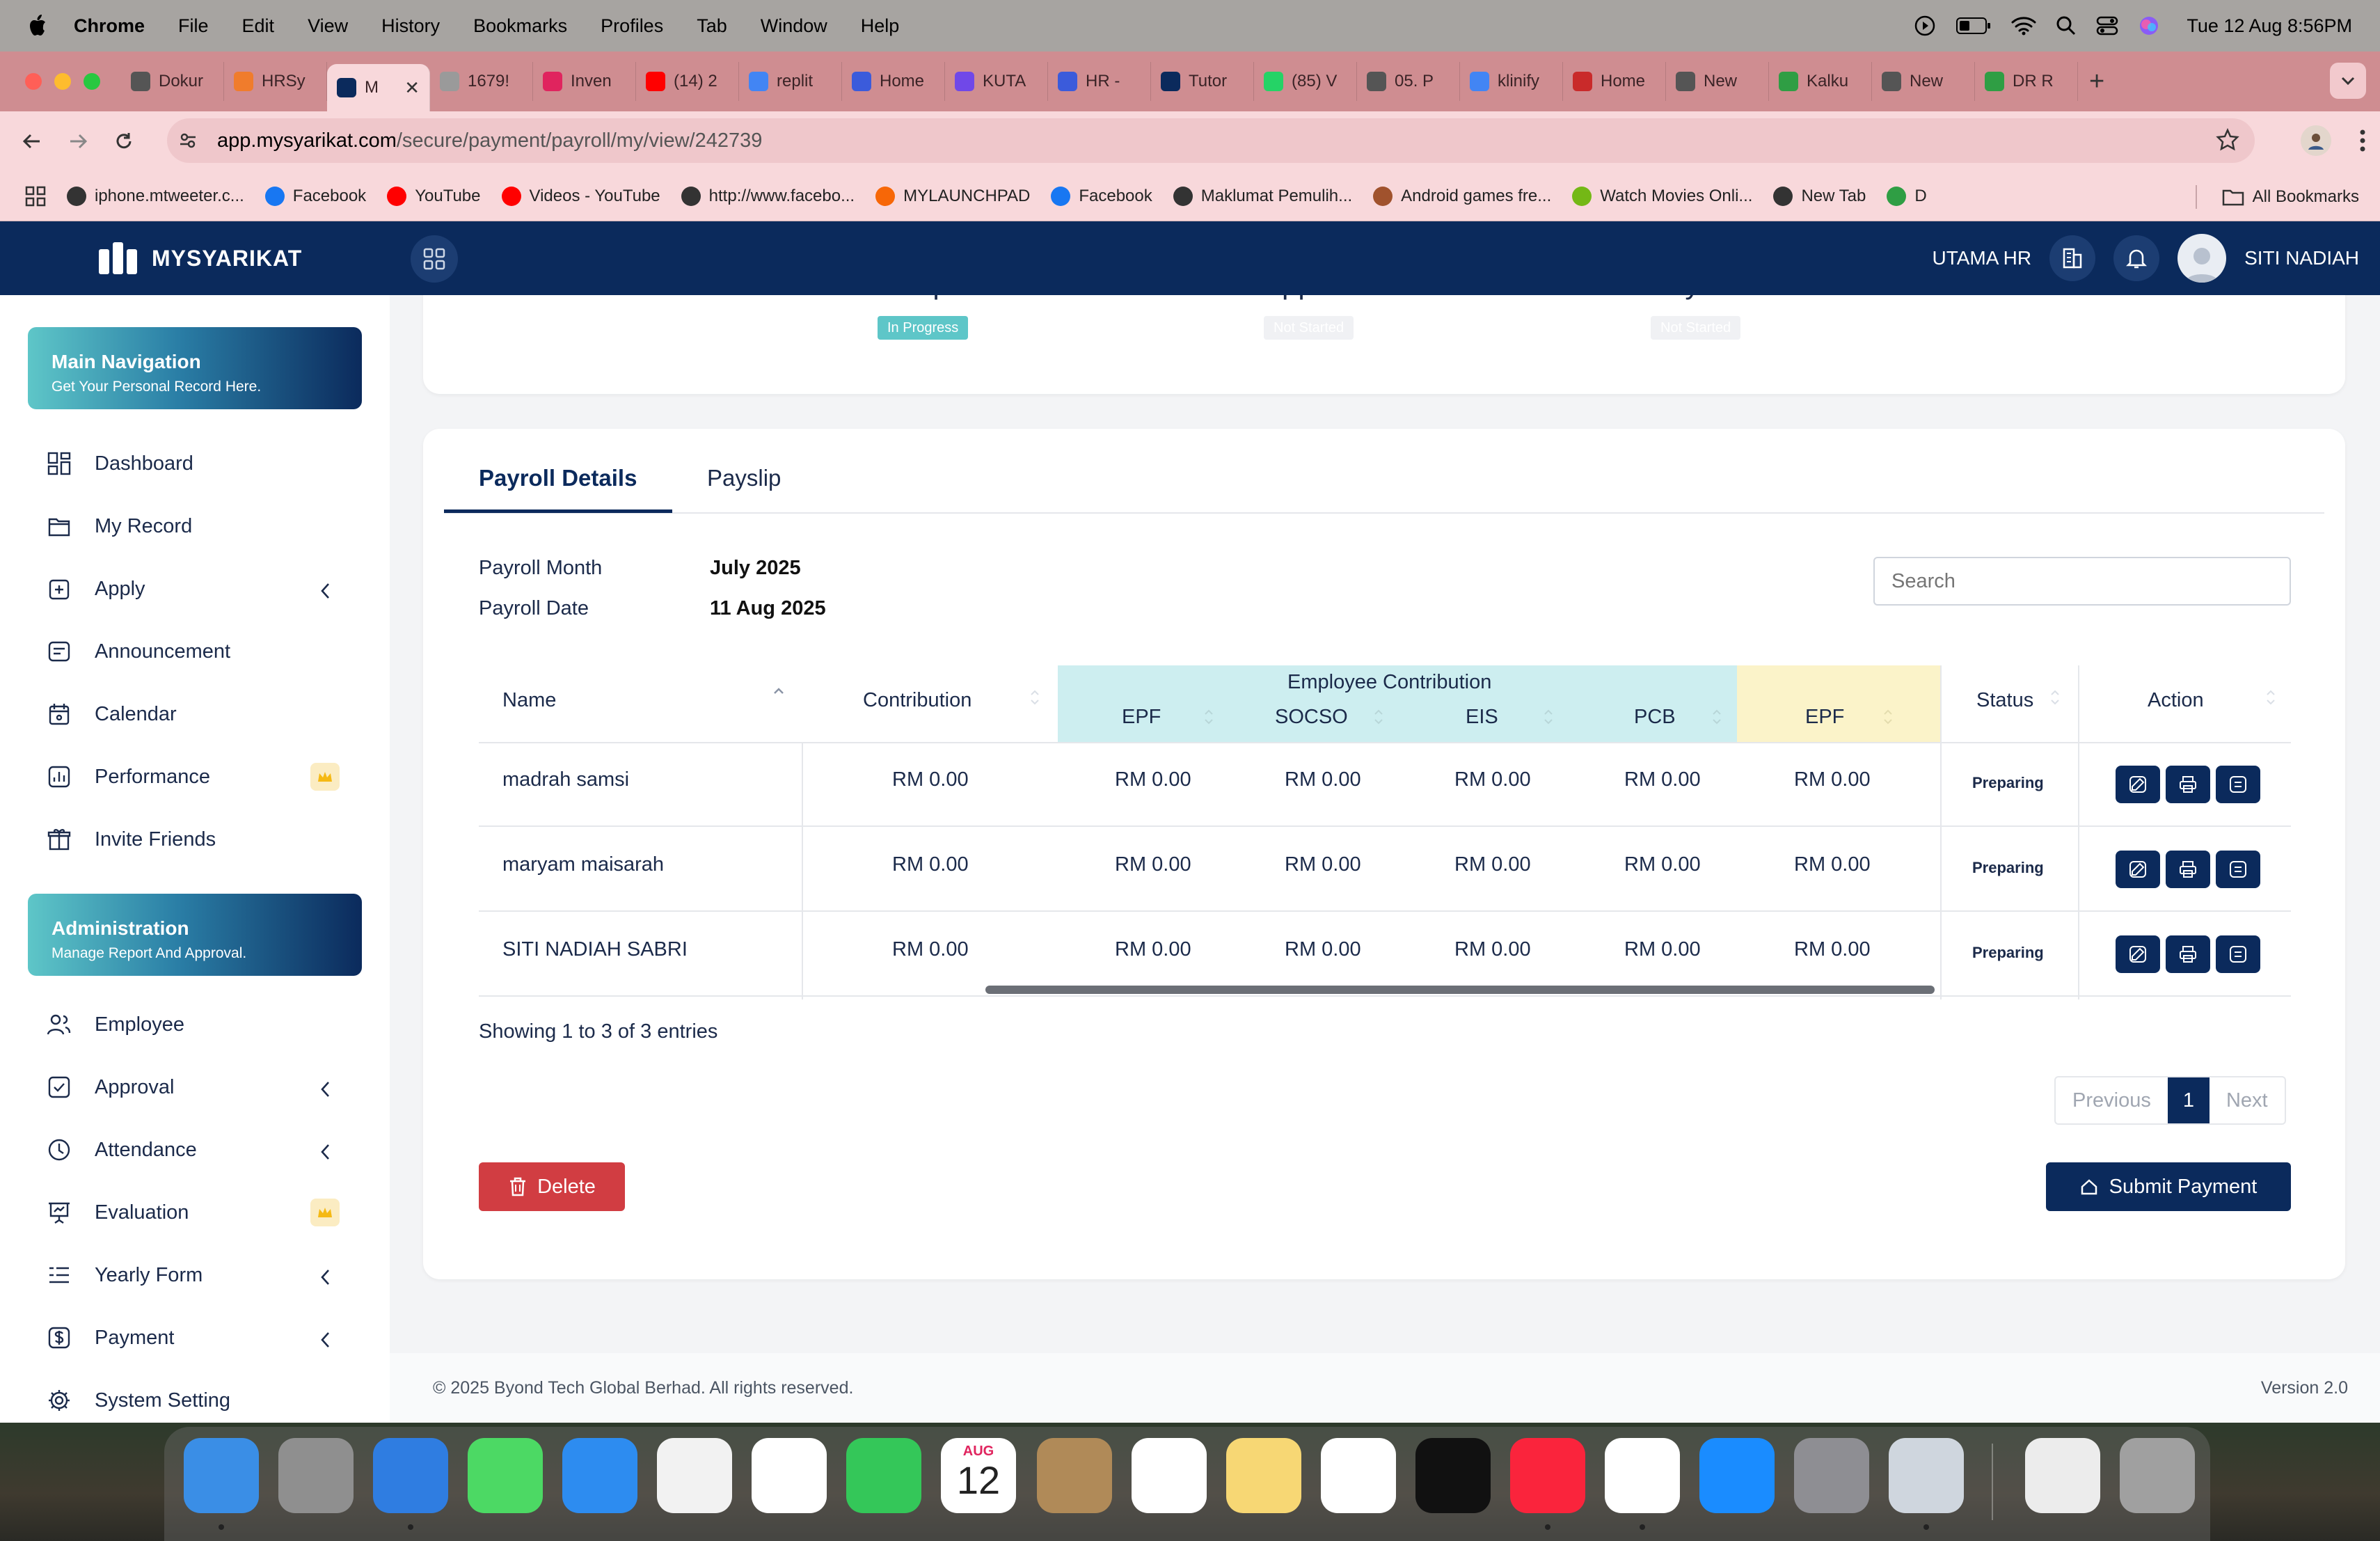 This screenshot has width=2380, height=1541. Describe the element at coordinates (789, 1475) in the screenshot. I see `photos-icon` at that location.